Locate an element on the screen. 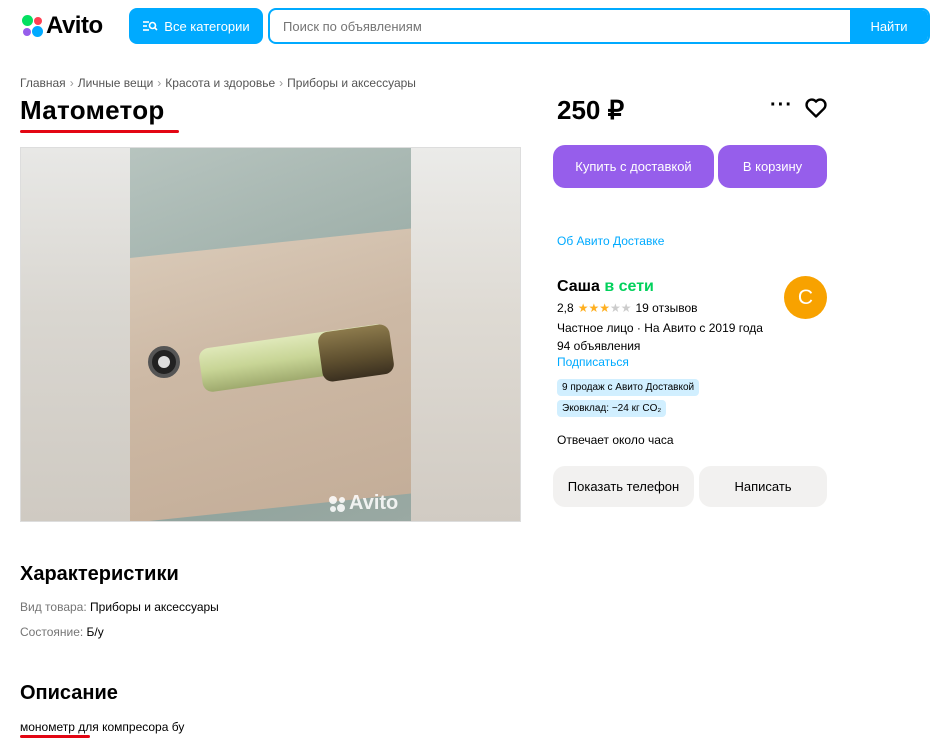 The image size is (934, 750). avito-logo-icon is located at coordinates (32, 26).